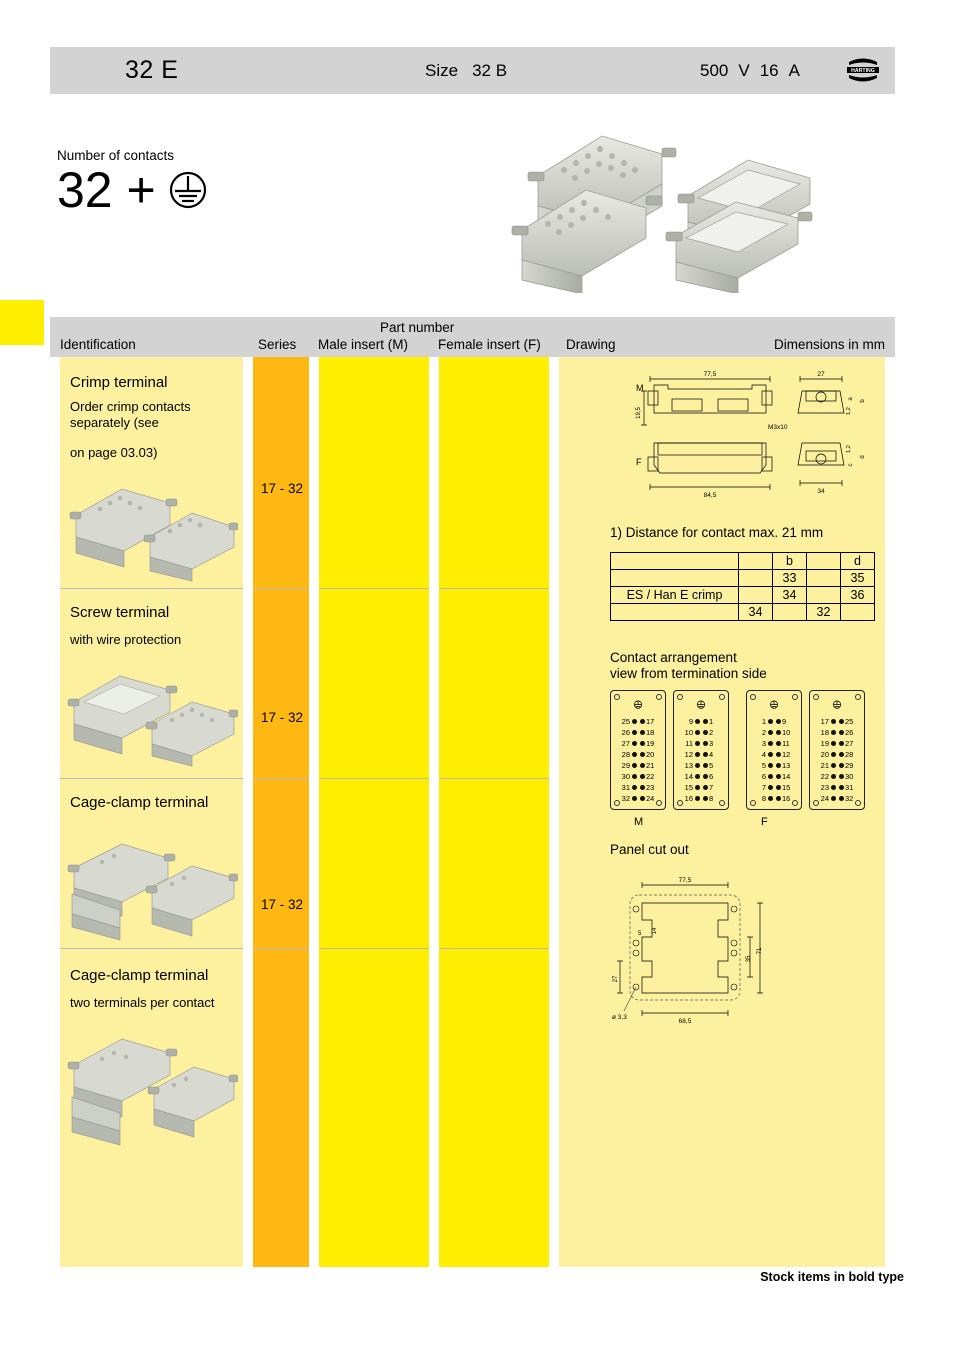  I want to click on number-of-contacts-value-group: 32 +, so click(132, 190).